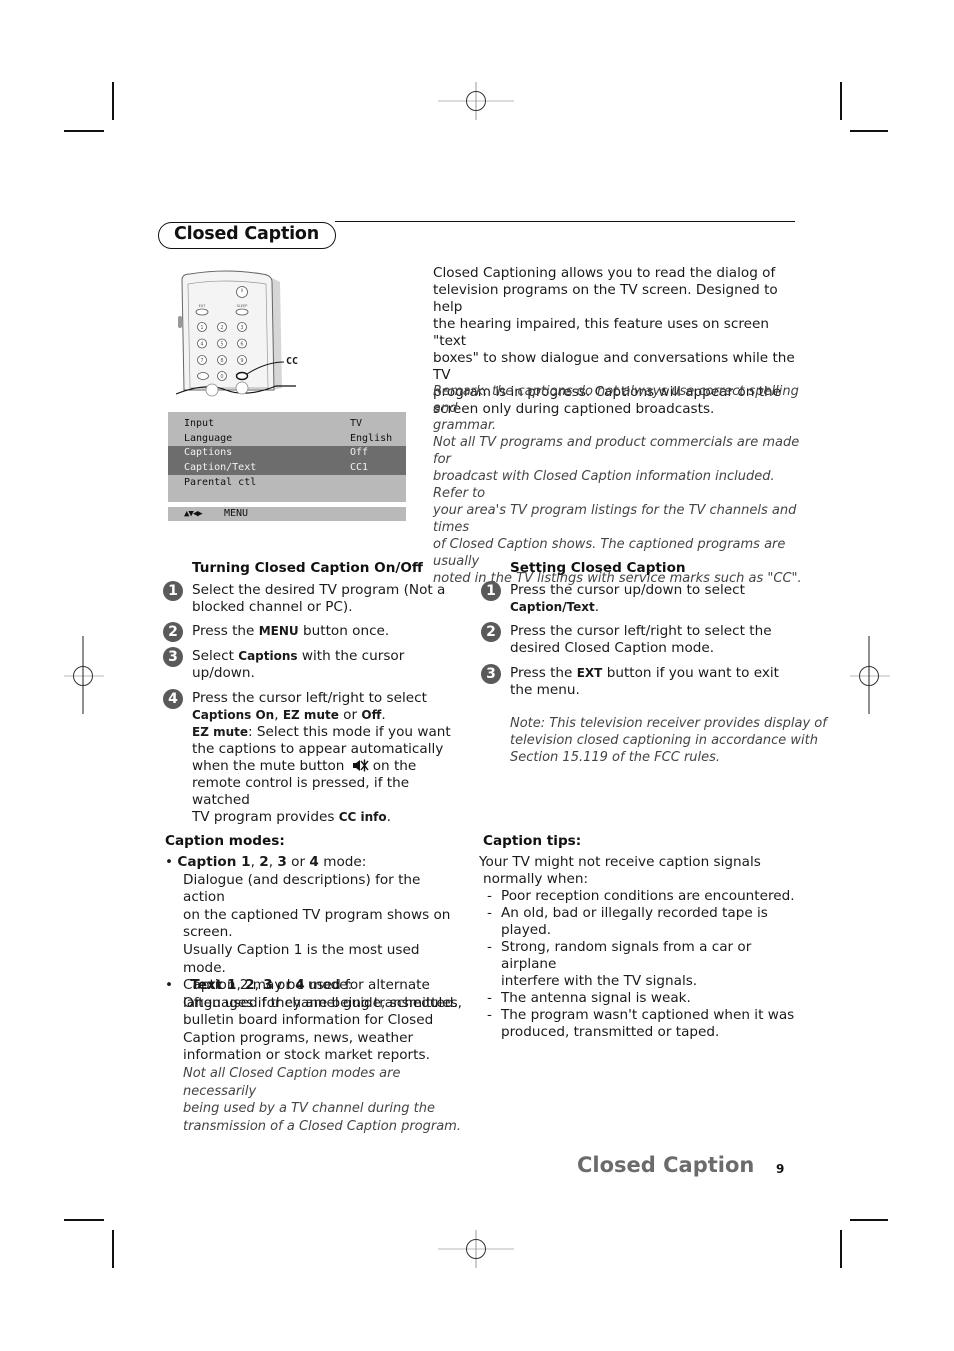 The height and width of the screenshot is (1351, 954). I want to click on menu-row-caption-text: Caption/Text CC1, so click(287, 467).